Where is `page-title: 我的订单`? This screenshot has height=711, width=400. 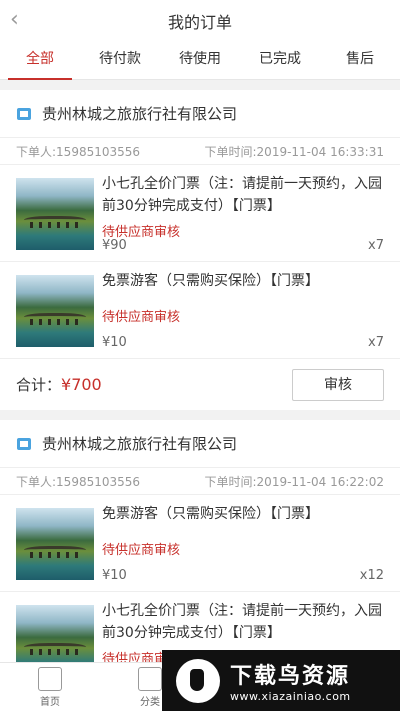 page-title: 我的订单 is located at coordinates (199, 22).